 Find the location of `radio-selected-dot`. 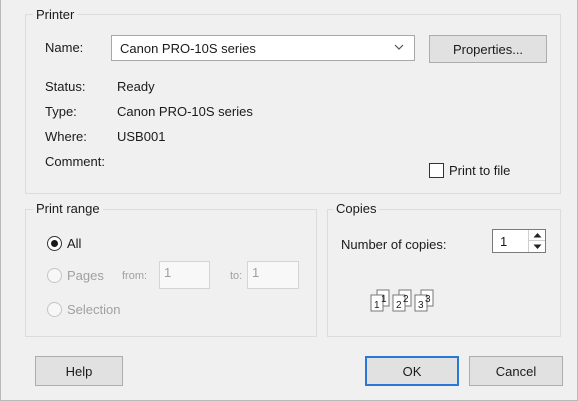

radio-selected-dot is located at coordinates (54, 243).